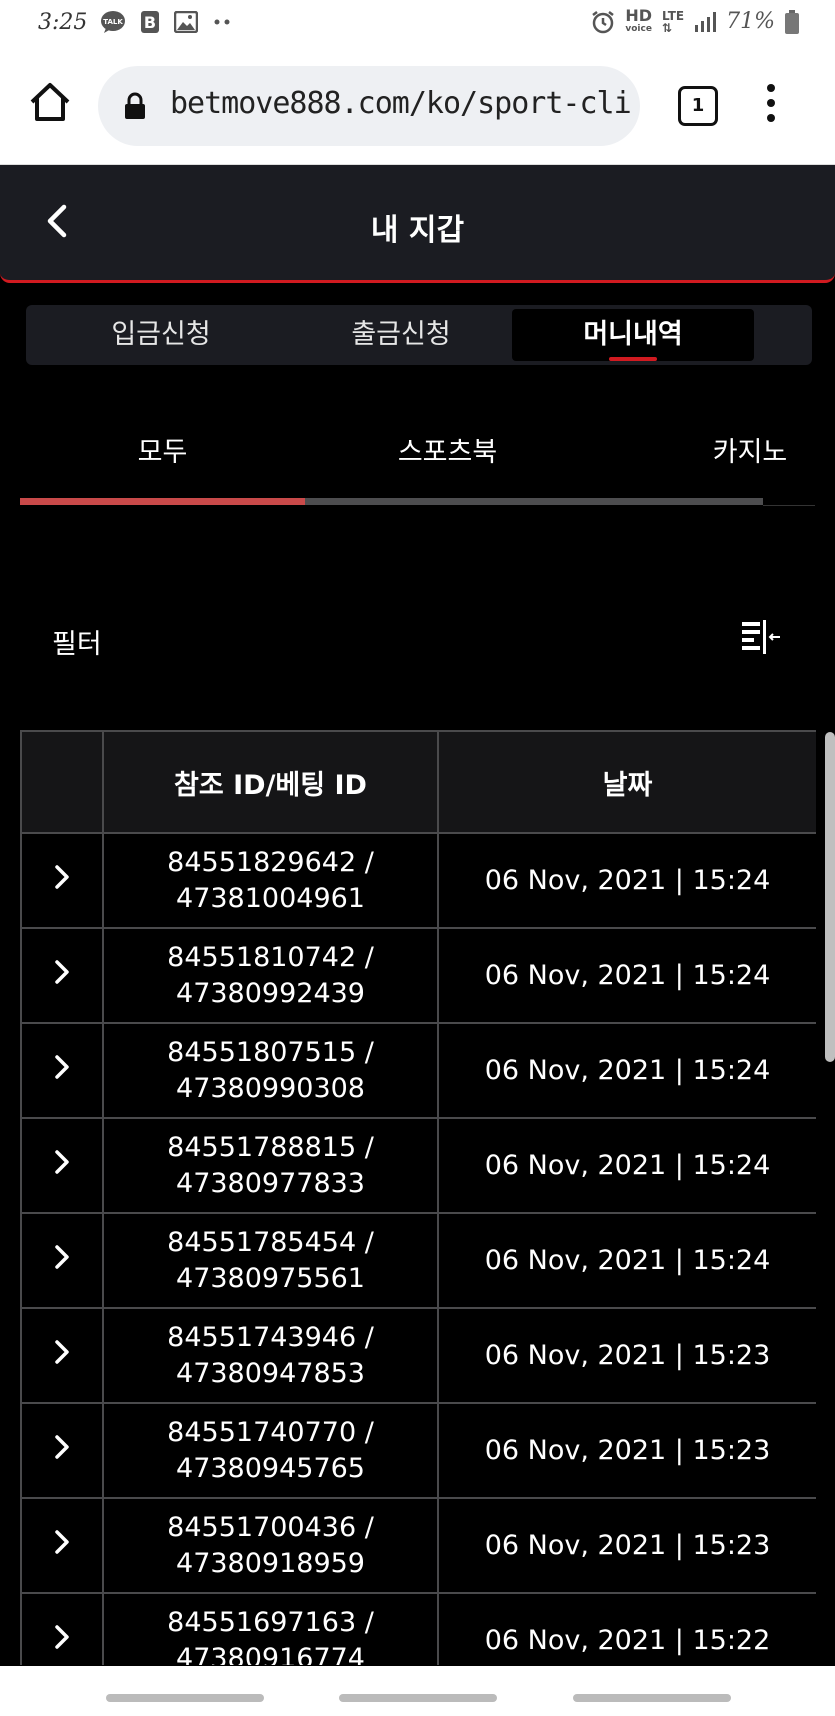 This screenshot has width=835, height=1716. I want to click on ref-id: 84551810742 /, so click(270, 957).